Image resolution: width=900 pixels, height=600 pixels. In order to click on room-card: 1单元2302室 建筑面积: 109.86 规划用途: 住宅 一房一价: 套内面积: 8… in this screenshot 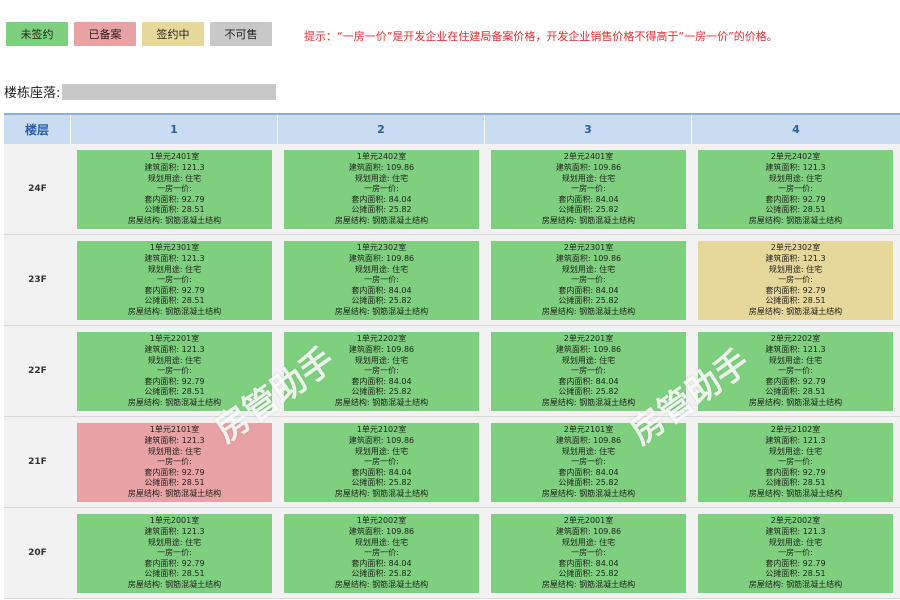, I will do `click(381, 280)`.